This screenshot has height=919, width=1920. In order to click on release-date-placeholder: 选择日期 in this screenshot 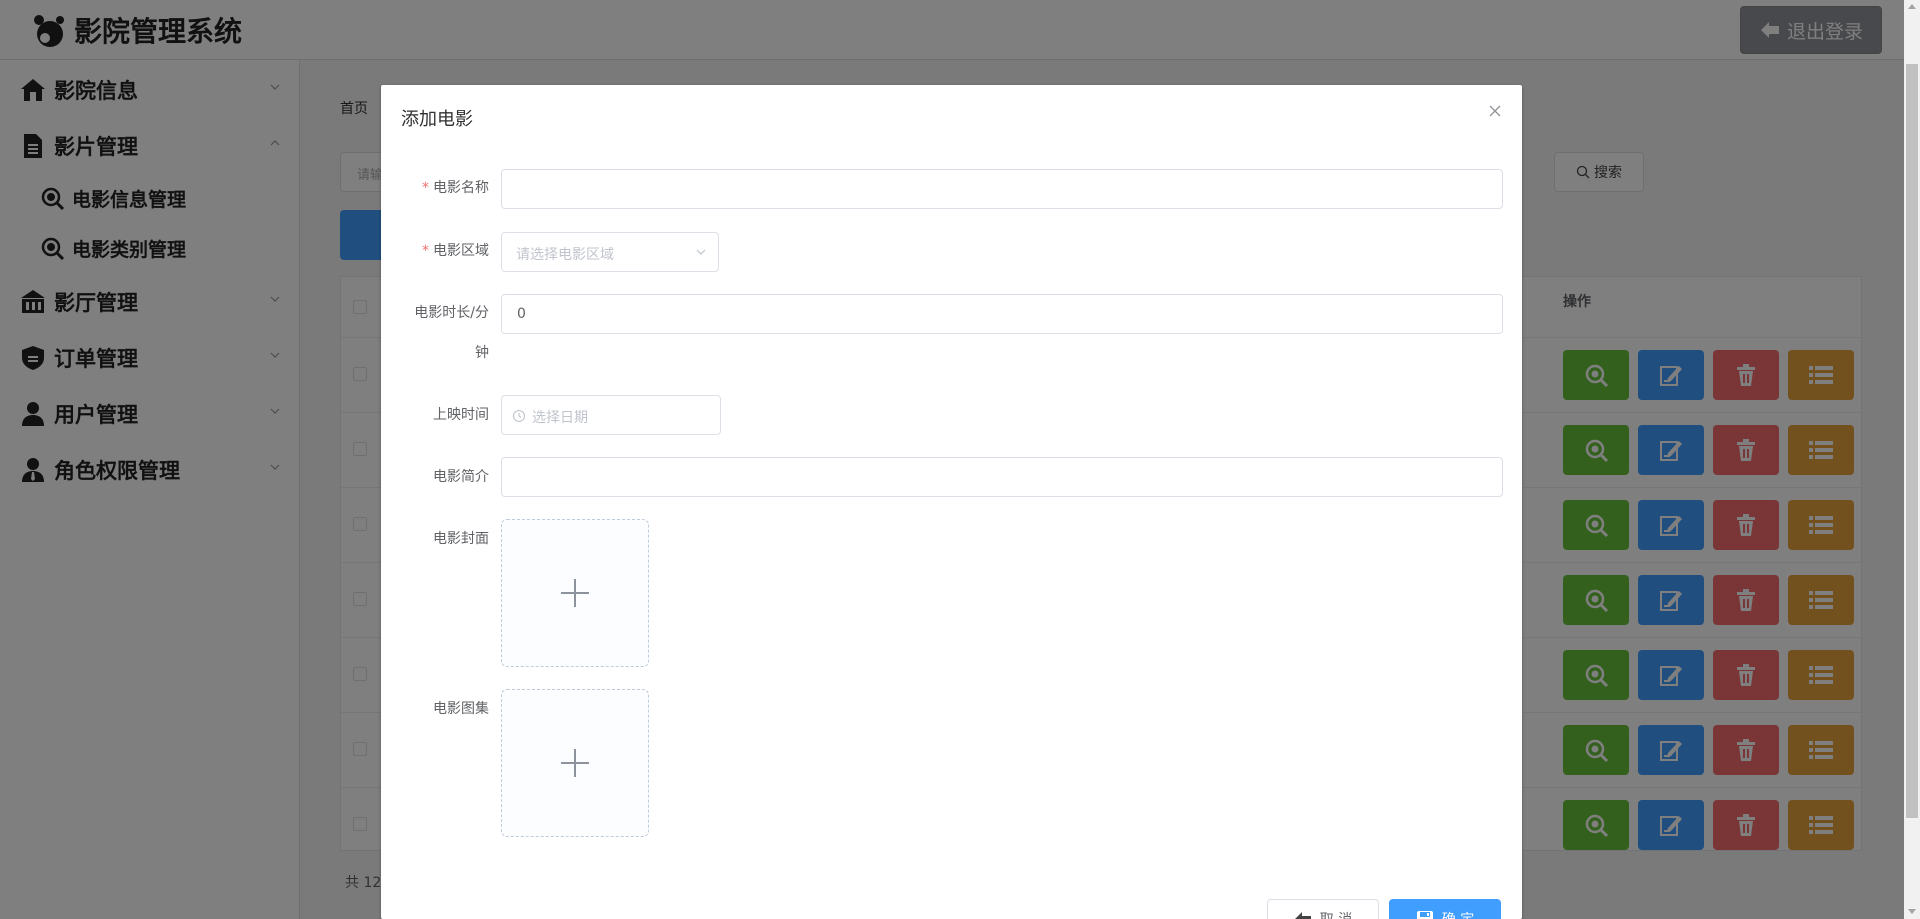, I will do `click(560, 418)`.